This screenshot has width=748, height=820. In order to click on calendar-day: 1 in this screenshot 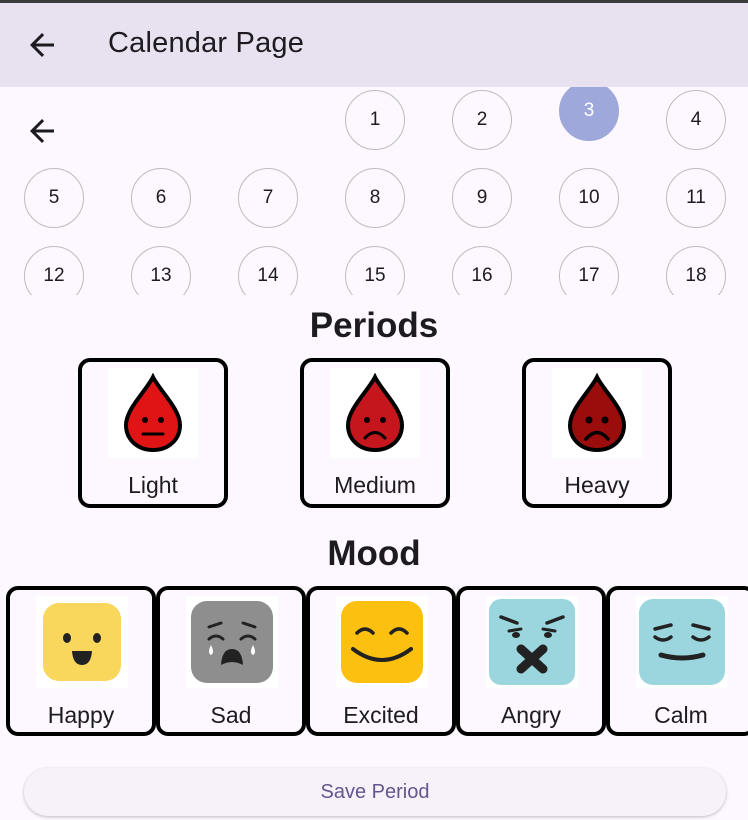, I will do `click(375, 120)`.